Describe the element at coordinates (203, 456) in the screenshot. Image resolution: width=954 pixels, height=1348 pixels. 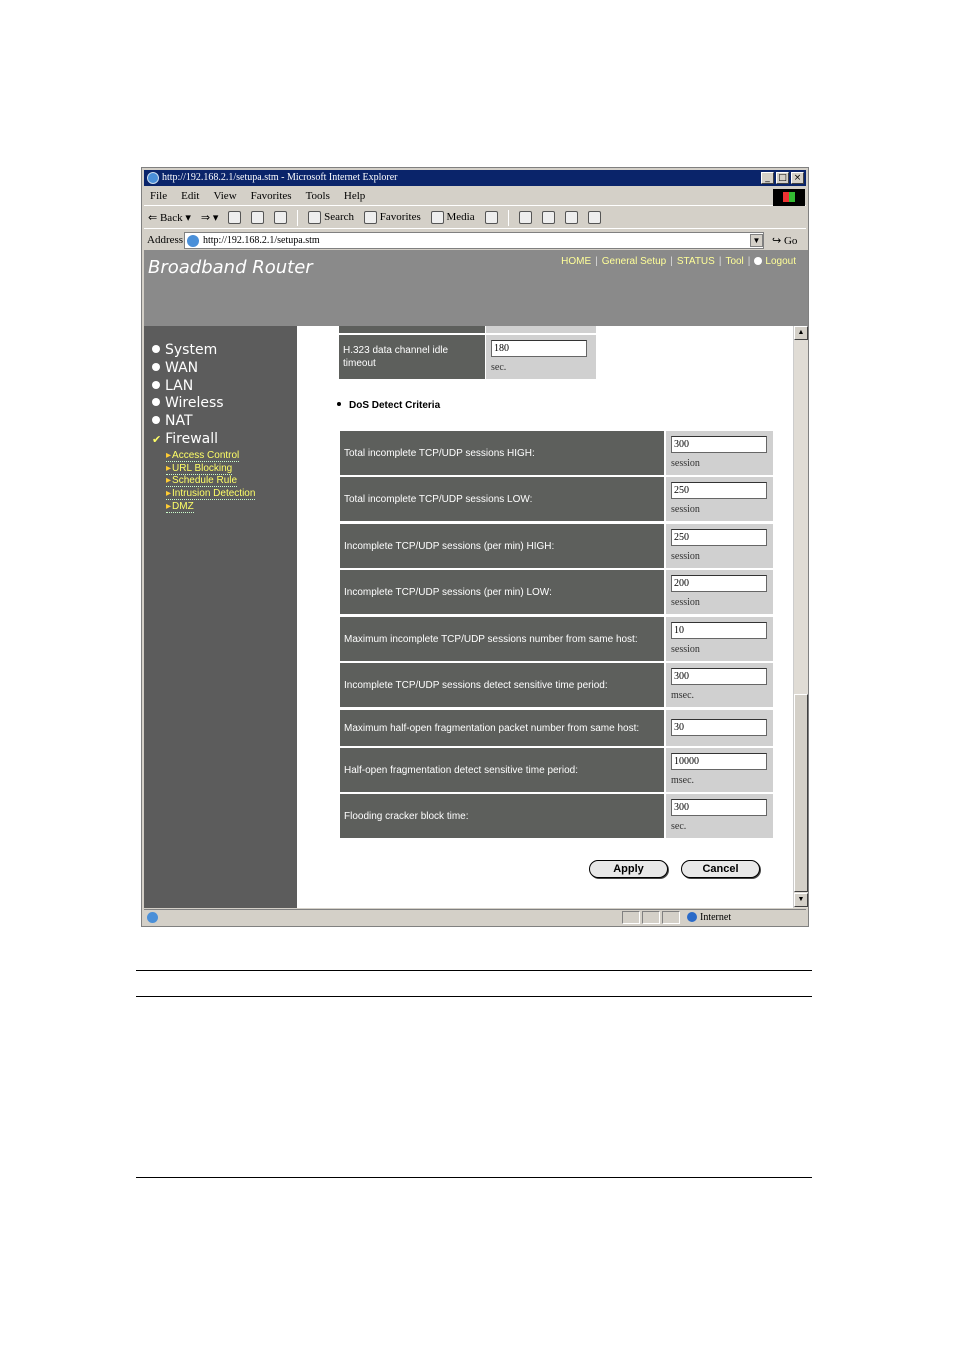
I see `sidebar-sub-access-control: Access Control` at that location.